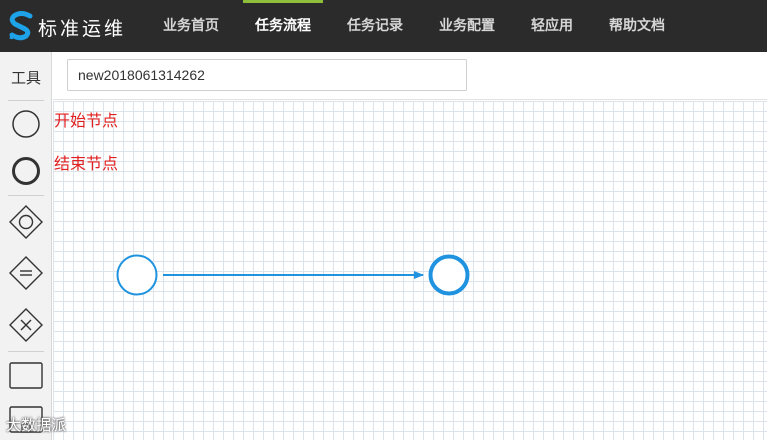 The image size is (767, 440). I want to click on parallel-gateway-tool-icon, so click(26, 222).